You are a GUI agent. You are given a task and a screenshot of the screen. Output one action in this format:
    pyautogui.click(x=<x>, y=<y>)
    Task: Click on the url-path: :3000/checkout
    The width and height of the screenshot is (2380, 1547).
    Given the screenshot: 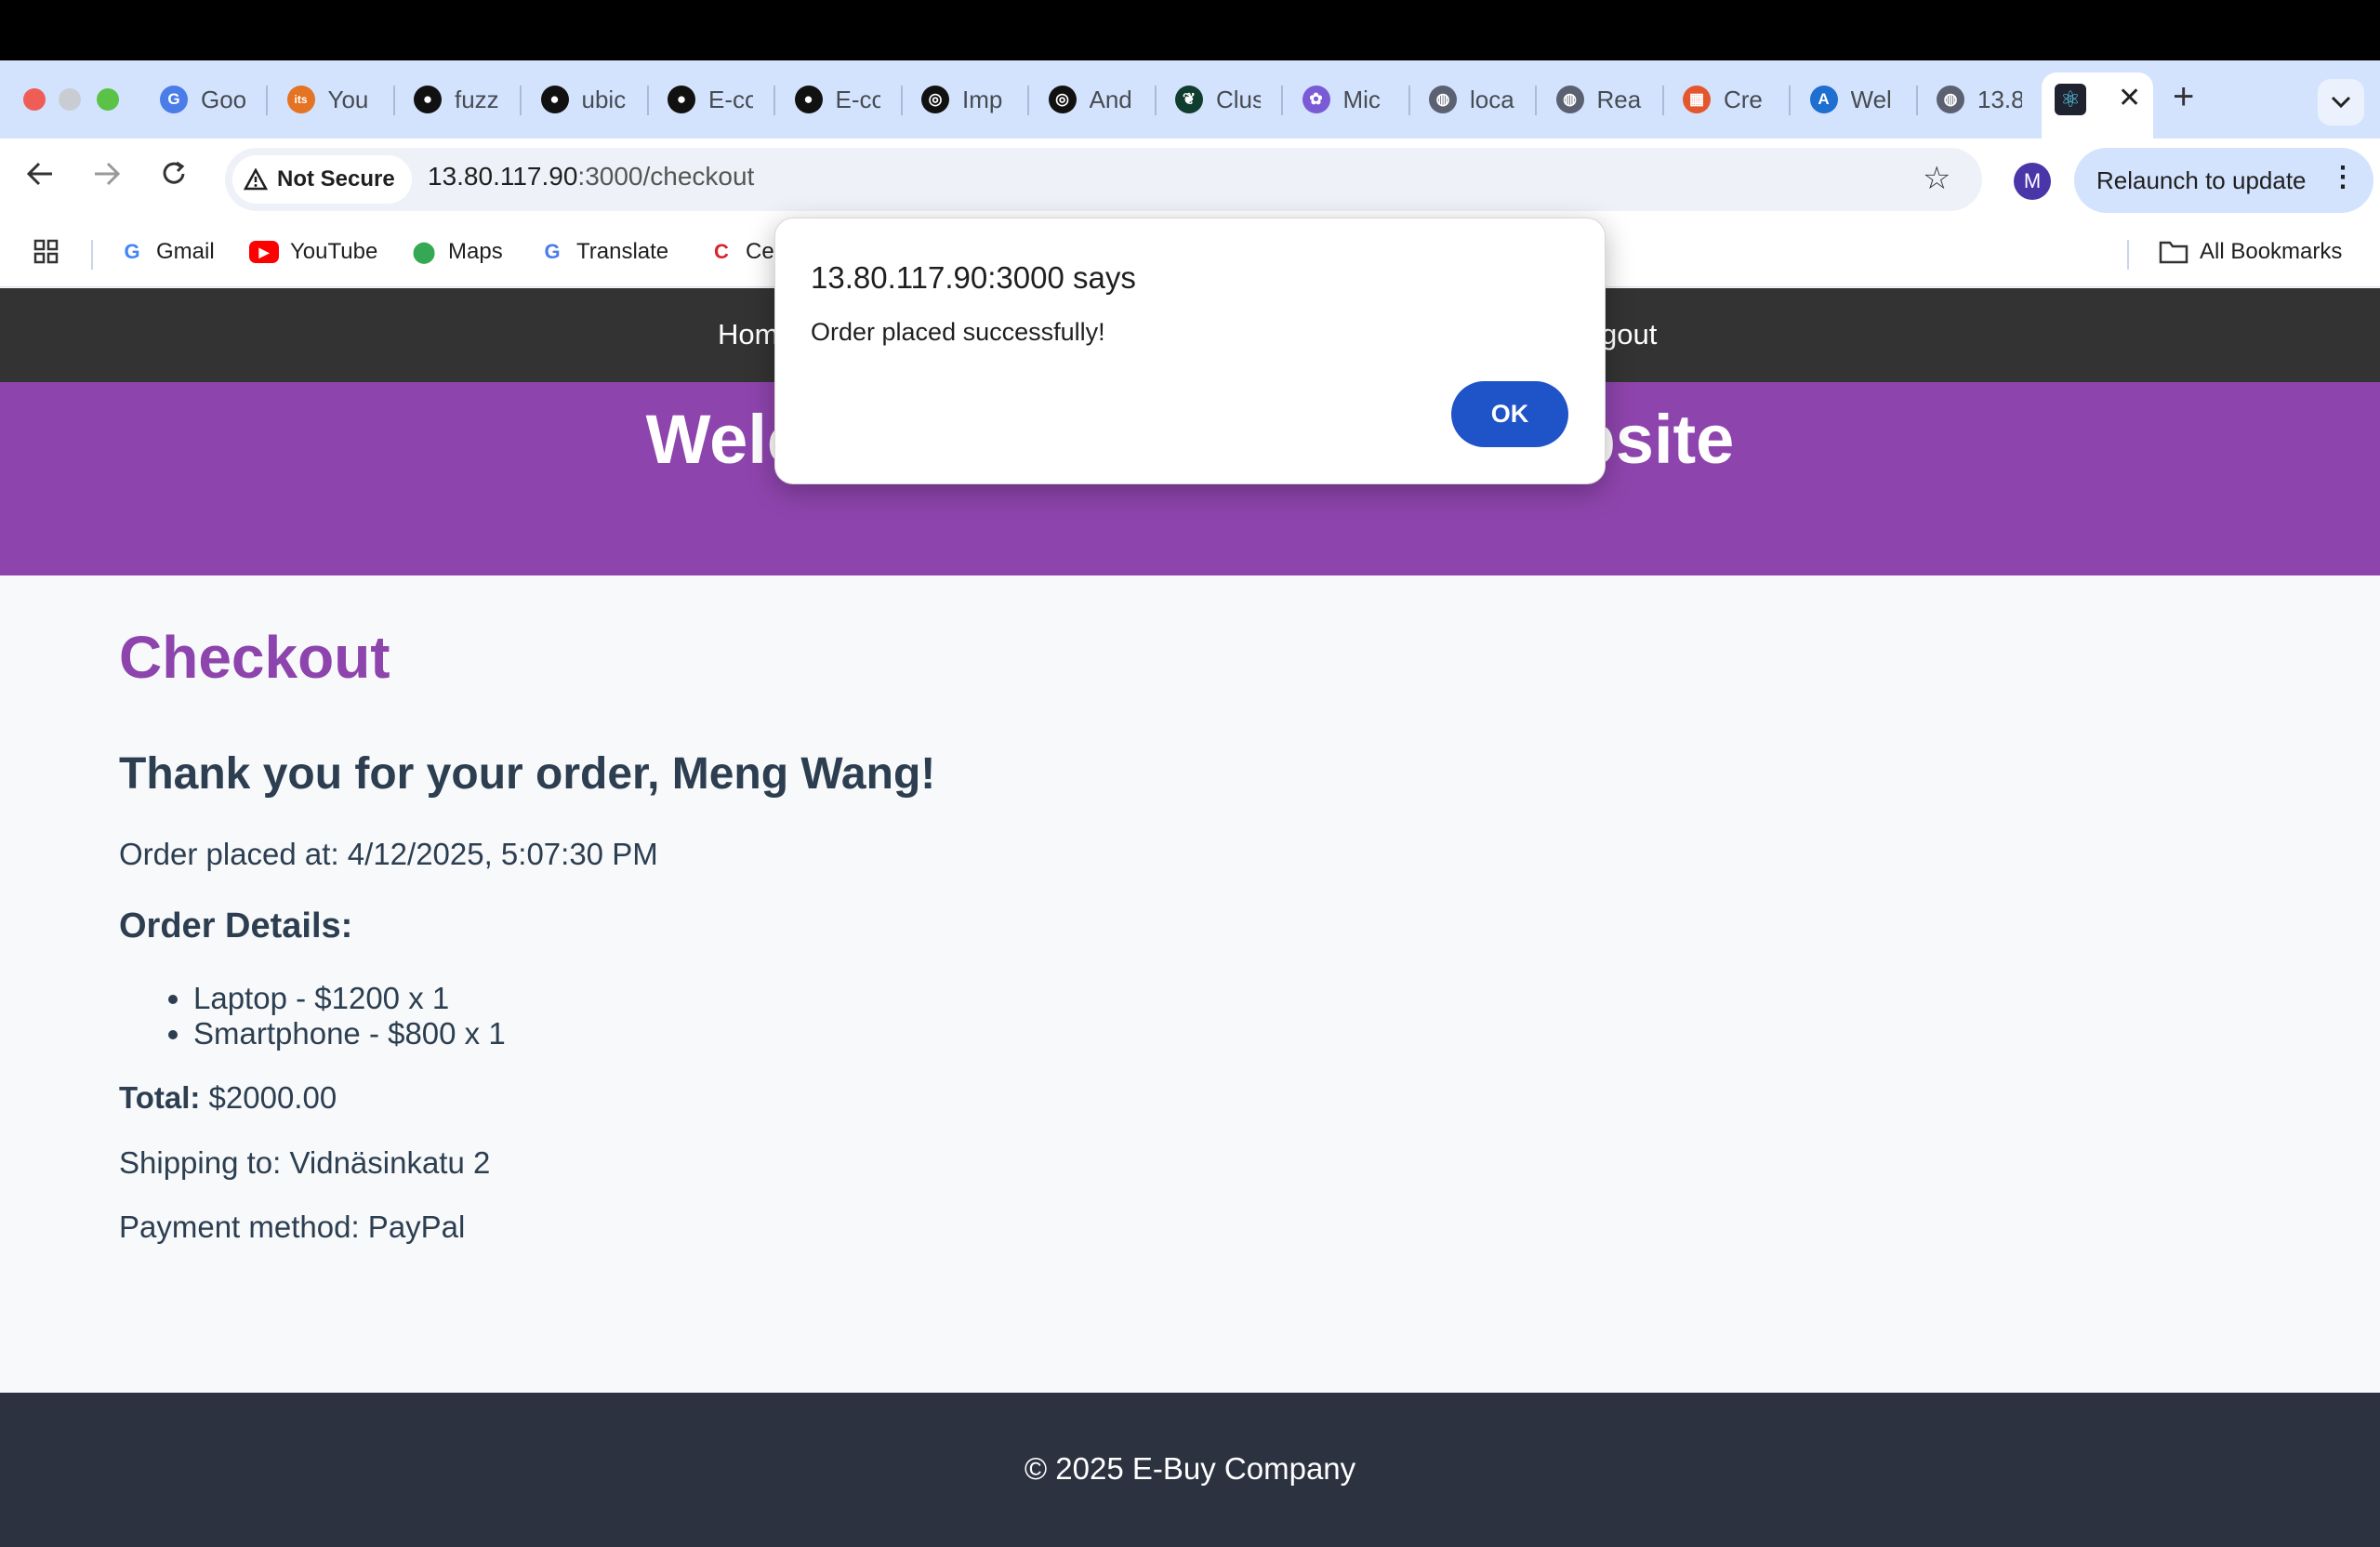 What is the action you would take?
    pyautogui.click(x=666, y=176)
    